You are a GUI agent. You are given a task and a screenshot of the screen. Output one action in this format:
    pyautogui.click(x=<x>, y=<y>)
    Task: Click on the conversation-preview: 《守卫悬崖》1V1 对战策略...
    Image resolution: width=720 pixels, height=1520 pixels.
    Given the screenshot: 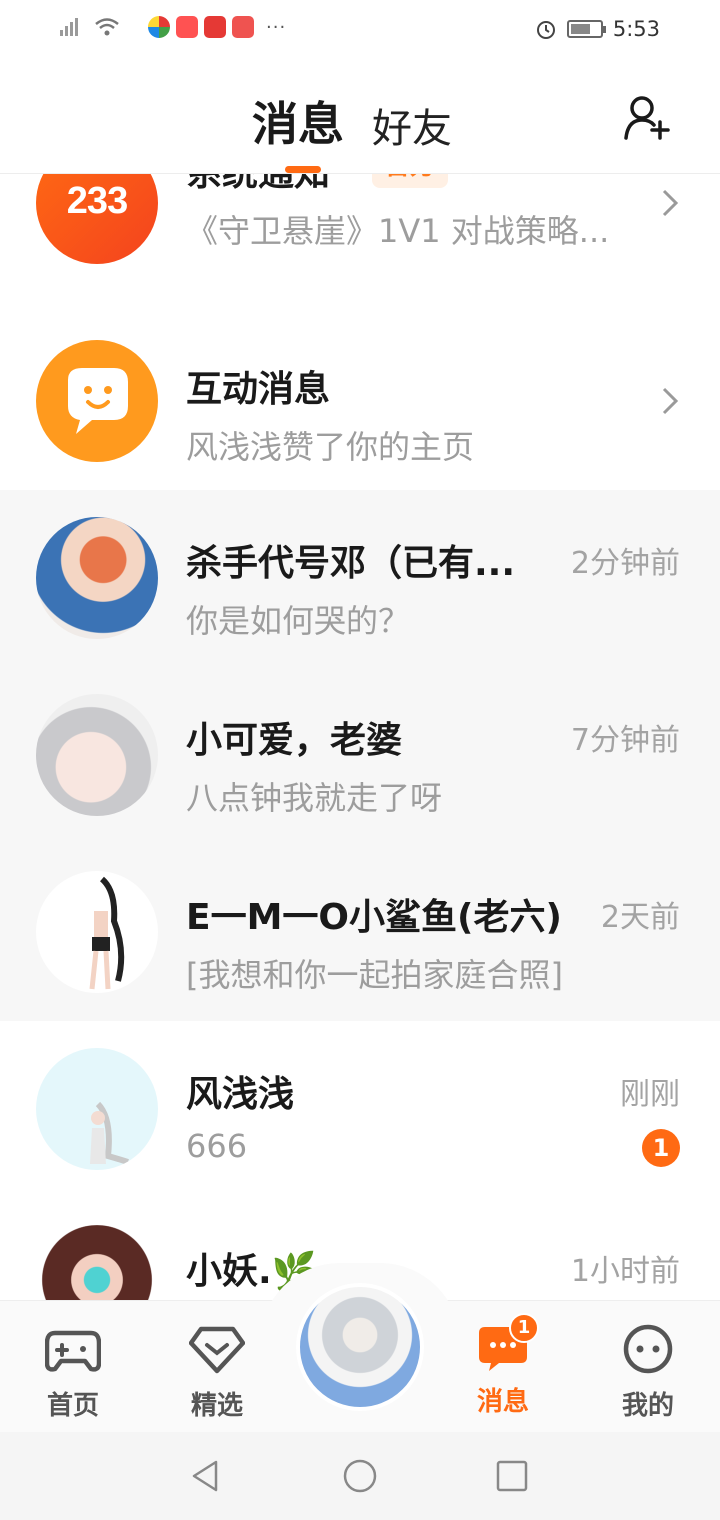 What is the action you would take?
    pyautogui.click(x=398, y=231)
    